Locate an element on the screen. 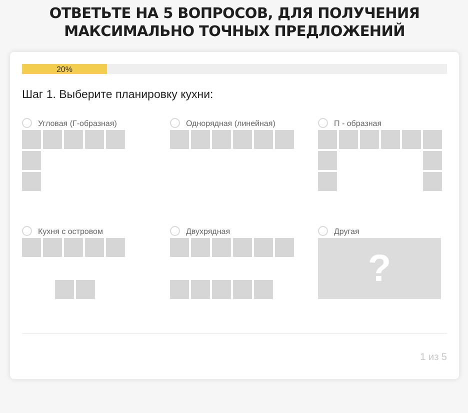  page-heading: ОТВЕТЬТЕ НА 5 ВОПРОСОВ, ДЛЯ ПОЛУЧЕНИЯ МАКСИМАЛЬНО ТОЧНЫХ ПРЕДЛОЖЕНИЙ is located at coordinates (234, 23).